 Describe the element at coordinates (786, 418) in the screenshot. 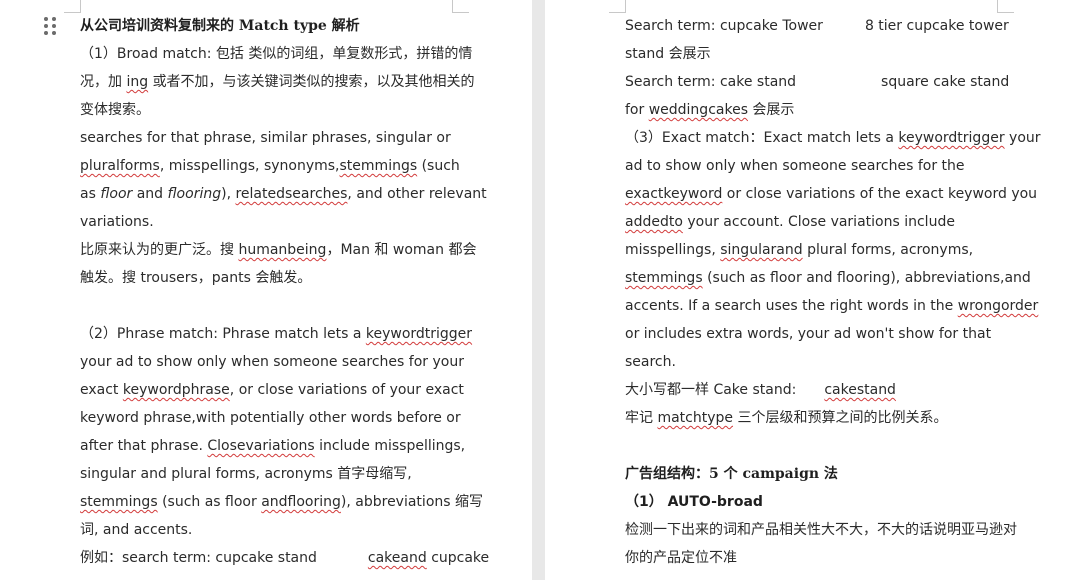

I see `remember-note-line: 牢记 matchtype 三个层级和预算之间的比例关系。` at that location.